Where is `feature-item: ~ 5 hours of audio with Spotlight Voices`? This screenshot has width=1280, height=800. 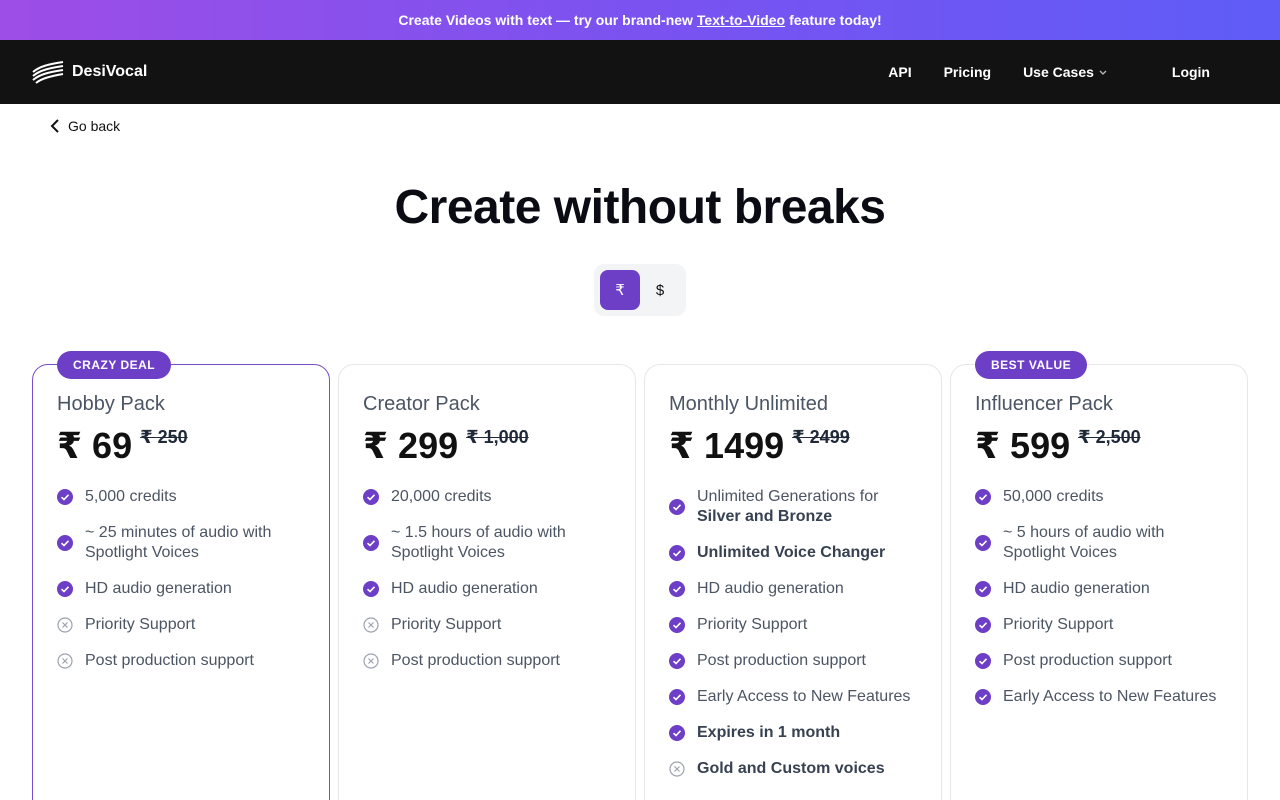 feature-item: ~ 5 hours of audio with Spotlight Voices is located at coordinates (1100, 543).